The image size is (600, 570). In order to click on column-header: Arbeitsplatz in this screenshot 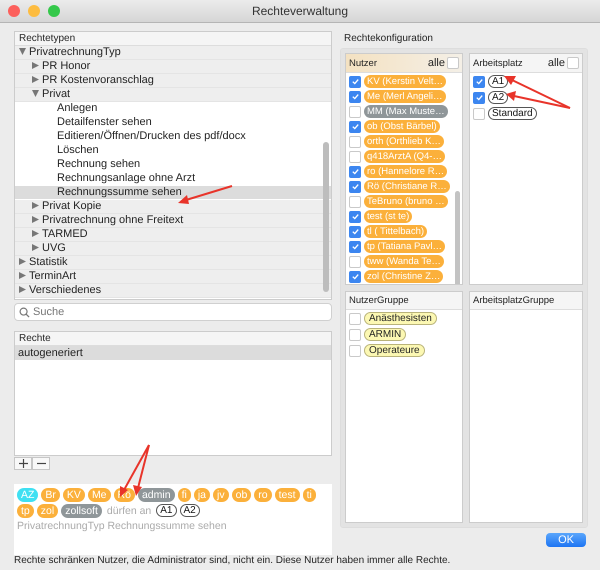, I will do `click(498, 63)`.